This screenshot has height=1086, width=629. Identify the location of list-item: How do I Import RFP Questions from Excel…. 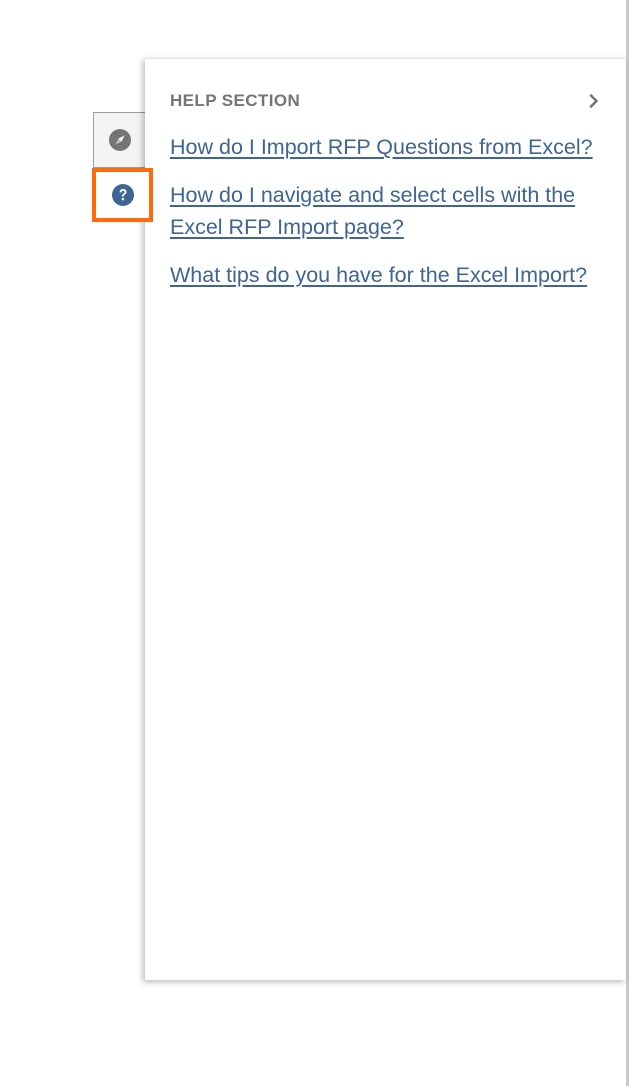
(385, 147).